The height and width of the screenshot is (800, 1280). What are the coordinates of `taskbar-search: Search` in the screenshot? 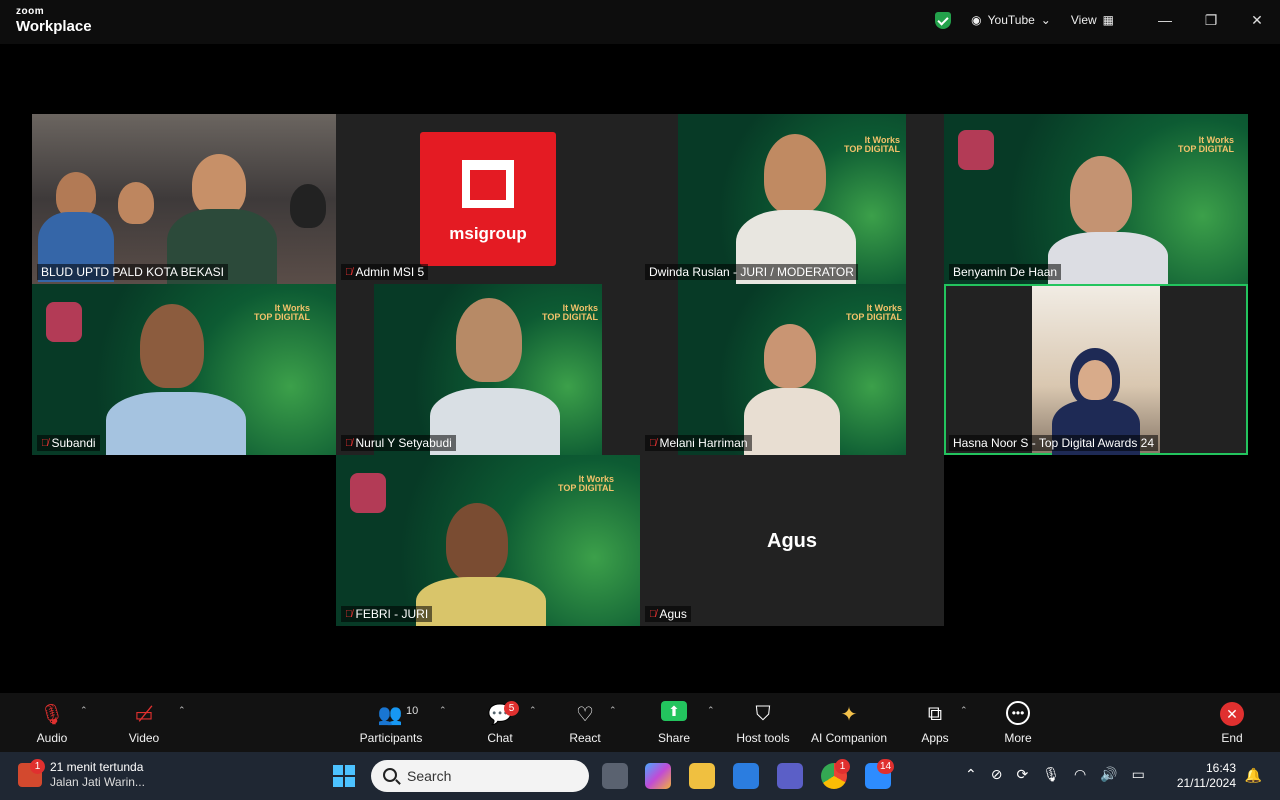 It's located at (480, 776).